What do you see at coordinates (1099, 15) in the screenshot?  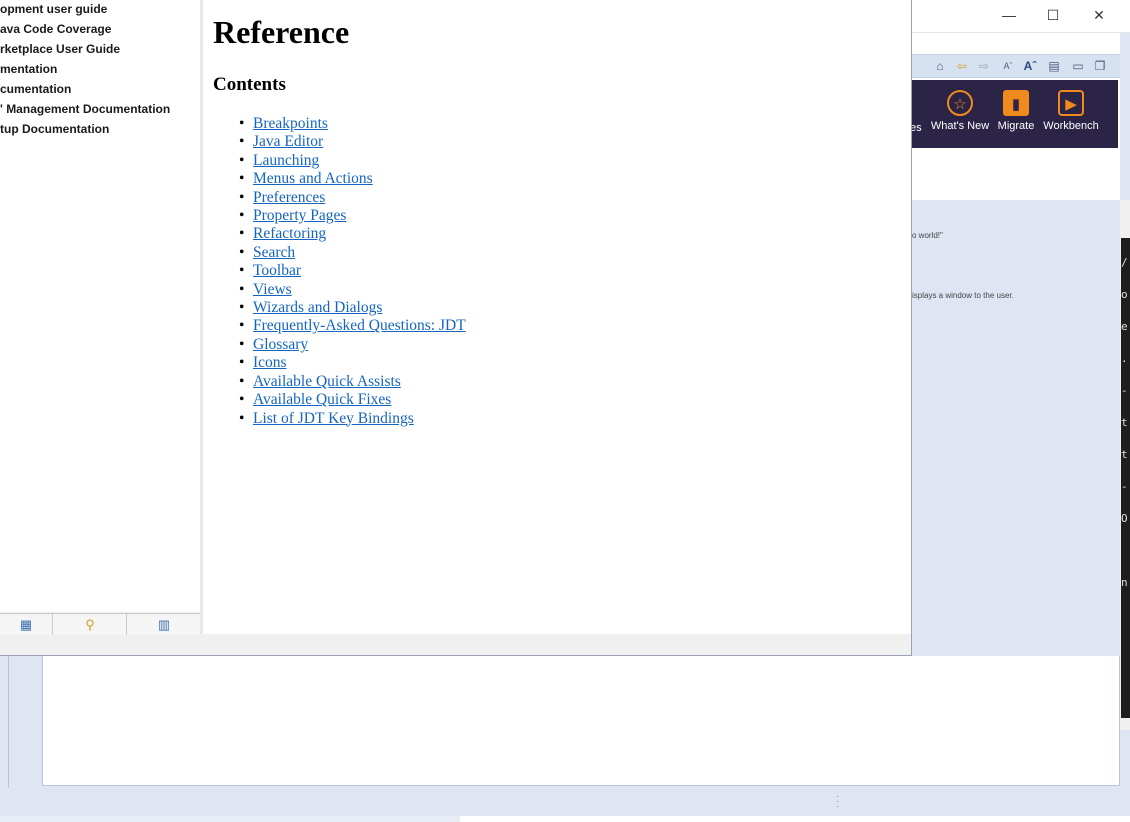 I see `close-button: ✕` at bounding box center [1099, 15].